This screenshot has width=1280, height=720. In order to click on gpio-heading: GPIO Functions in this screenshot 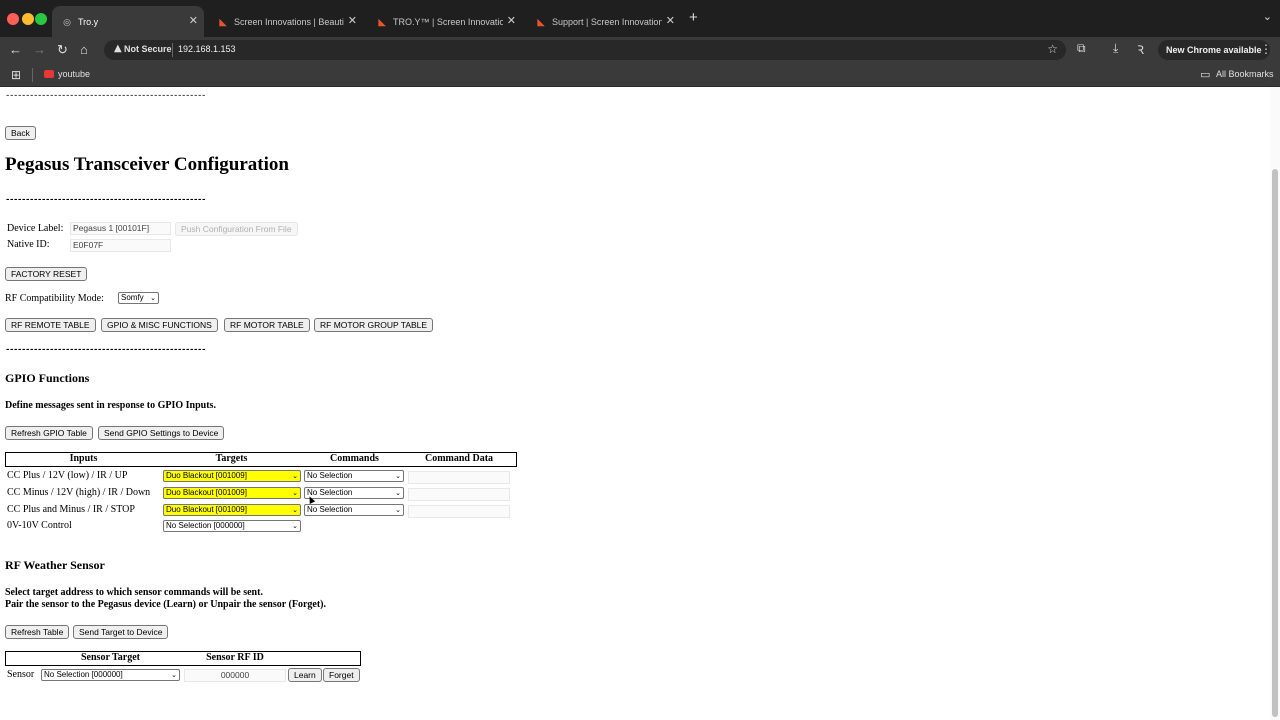, I will do `click(47, 378)`.